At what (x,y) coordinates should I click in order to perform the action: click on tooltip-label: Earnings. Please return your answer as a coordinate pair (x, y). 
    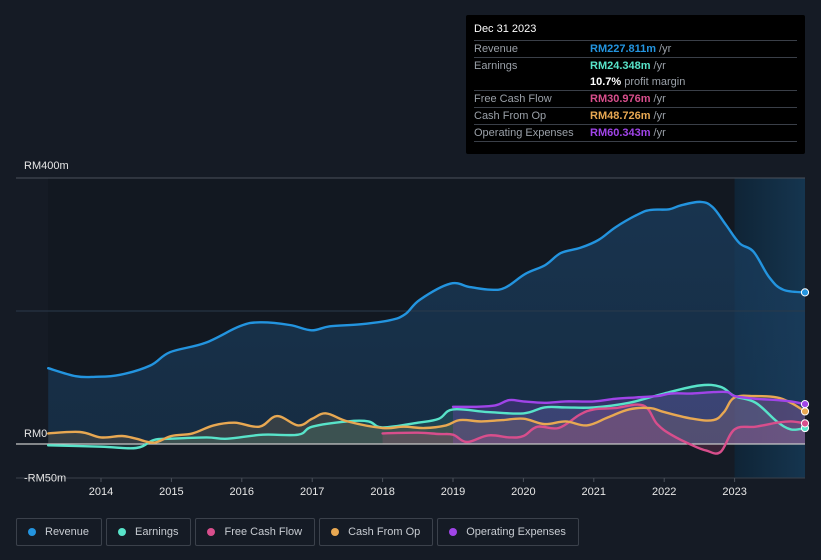
    Looking at the image, I should click on (496, 66).